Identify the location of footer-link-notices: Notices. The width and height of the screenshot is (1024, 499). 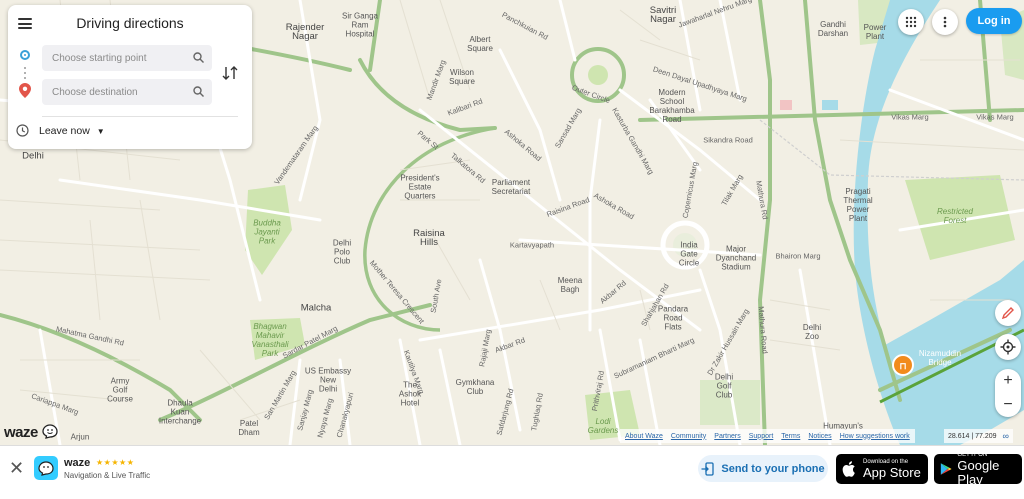
(819, 436).